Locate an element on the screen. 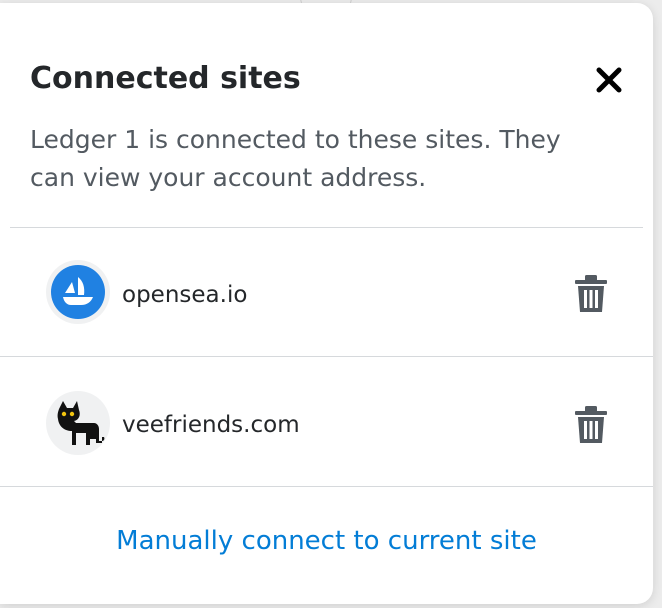 The width and height of the screenshot is (662, 608). modal-title: Connected sites is located at coordinates (165, 78).